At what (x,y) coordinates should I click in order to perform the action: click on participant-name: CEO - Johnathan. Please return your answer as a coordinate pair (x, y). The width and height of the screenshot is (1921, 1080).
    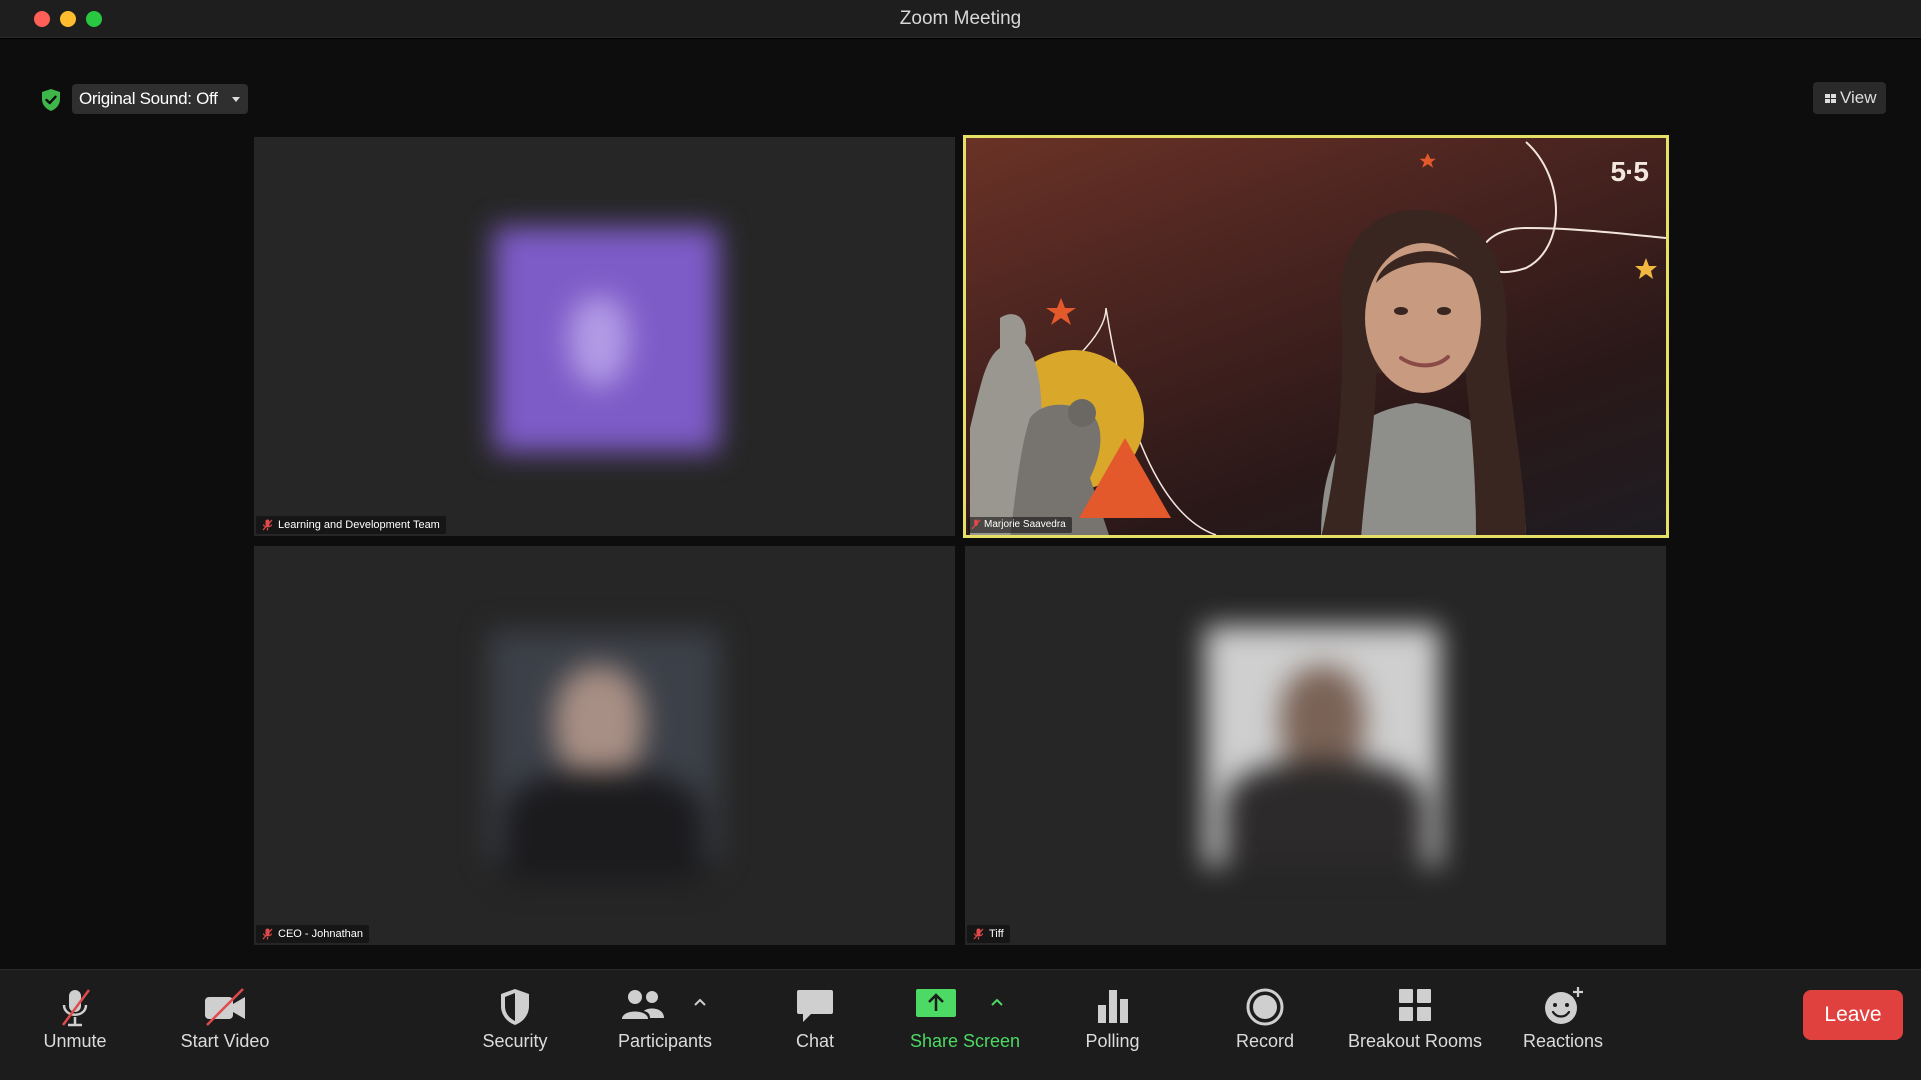
    Looking at the image, I should click on (320, 934).